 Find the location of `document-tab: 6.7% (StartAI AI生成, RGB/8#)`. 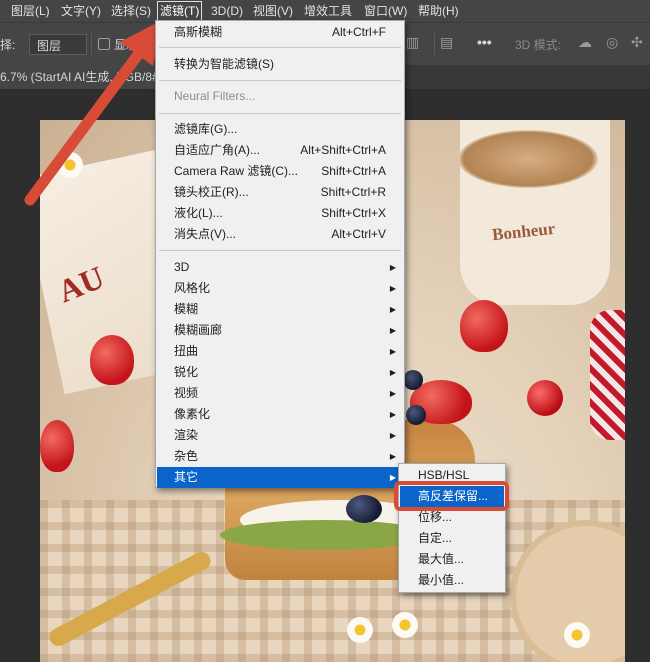

document-tab: 6.7% (StartAI AI生成, RGB/8#) is located at coordinates (84, 77).